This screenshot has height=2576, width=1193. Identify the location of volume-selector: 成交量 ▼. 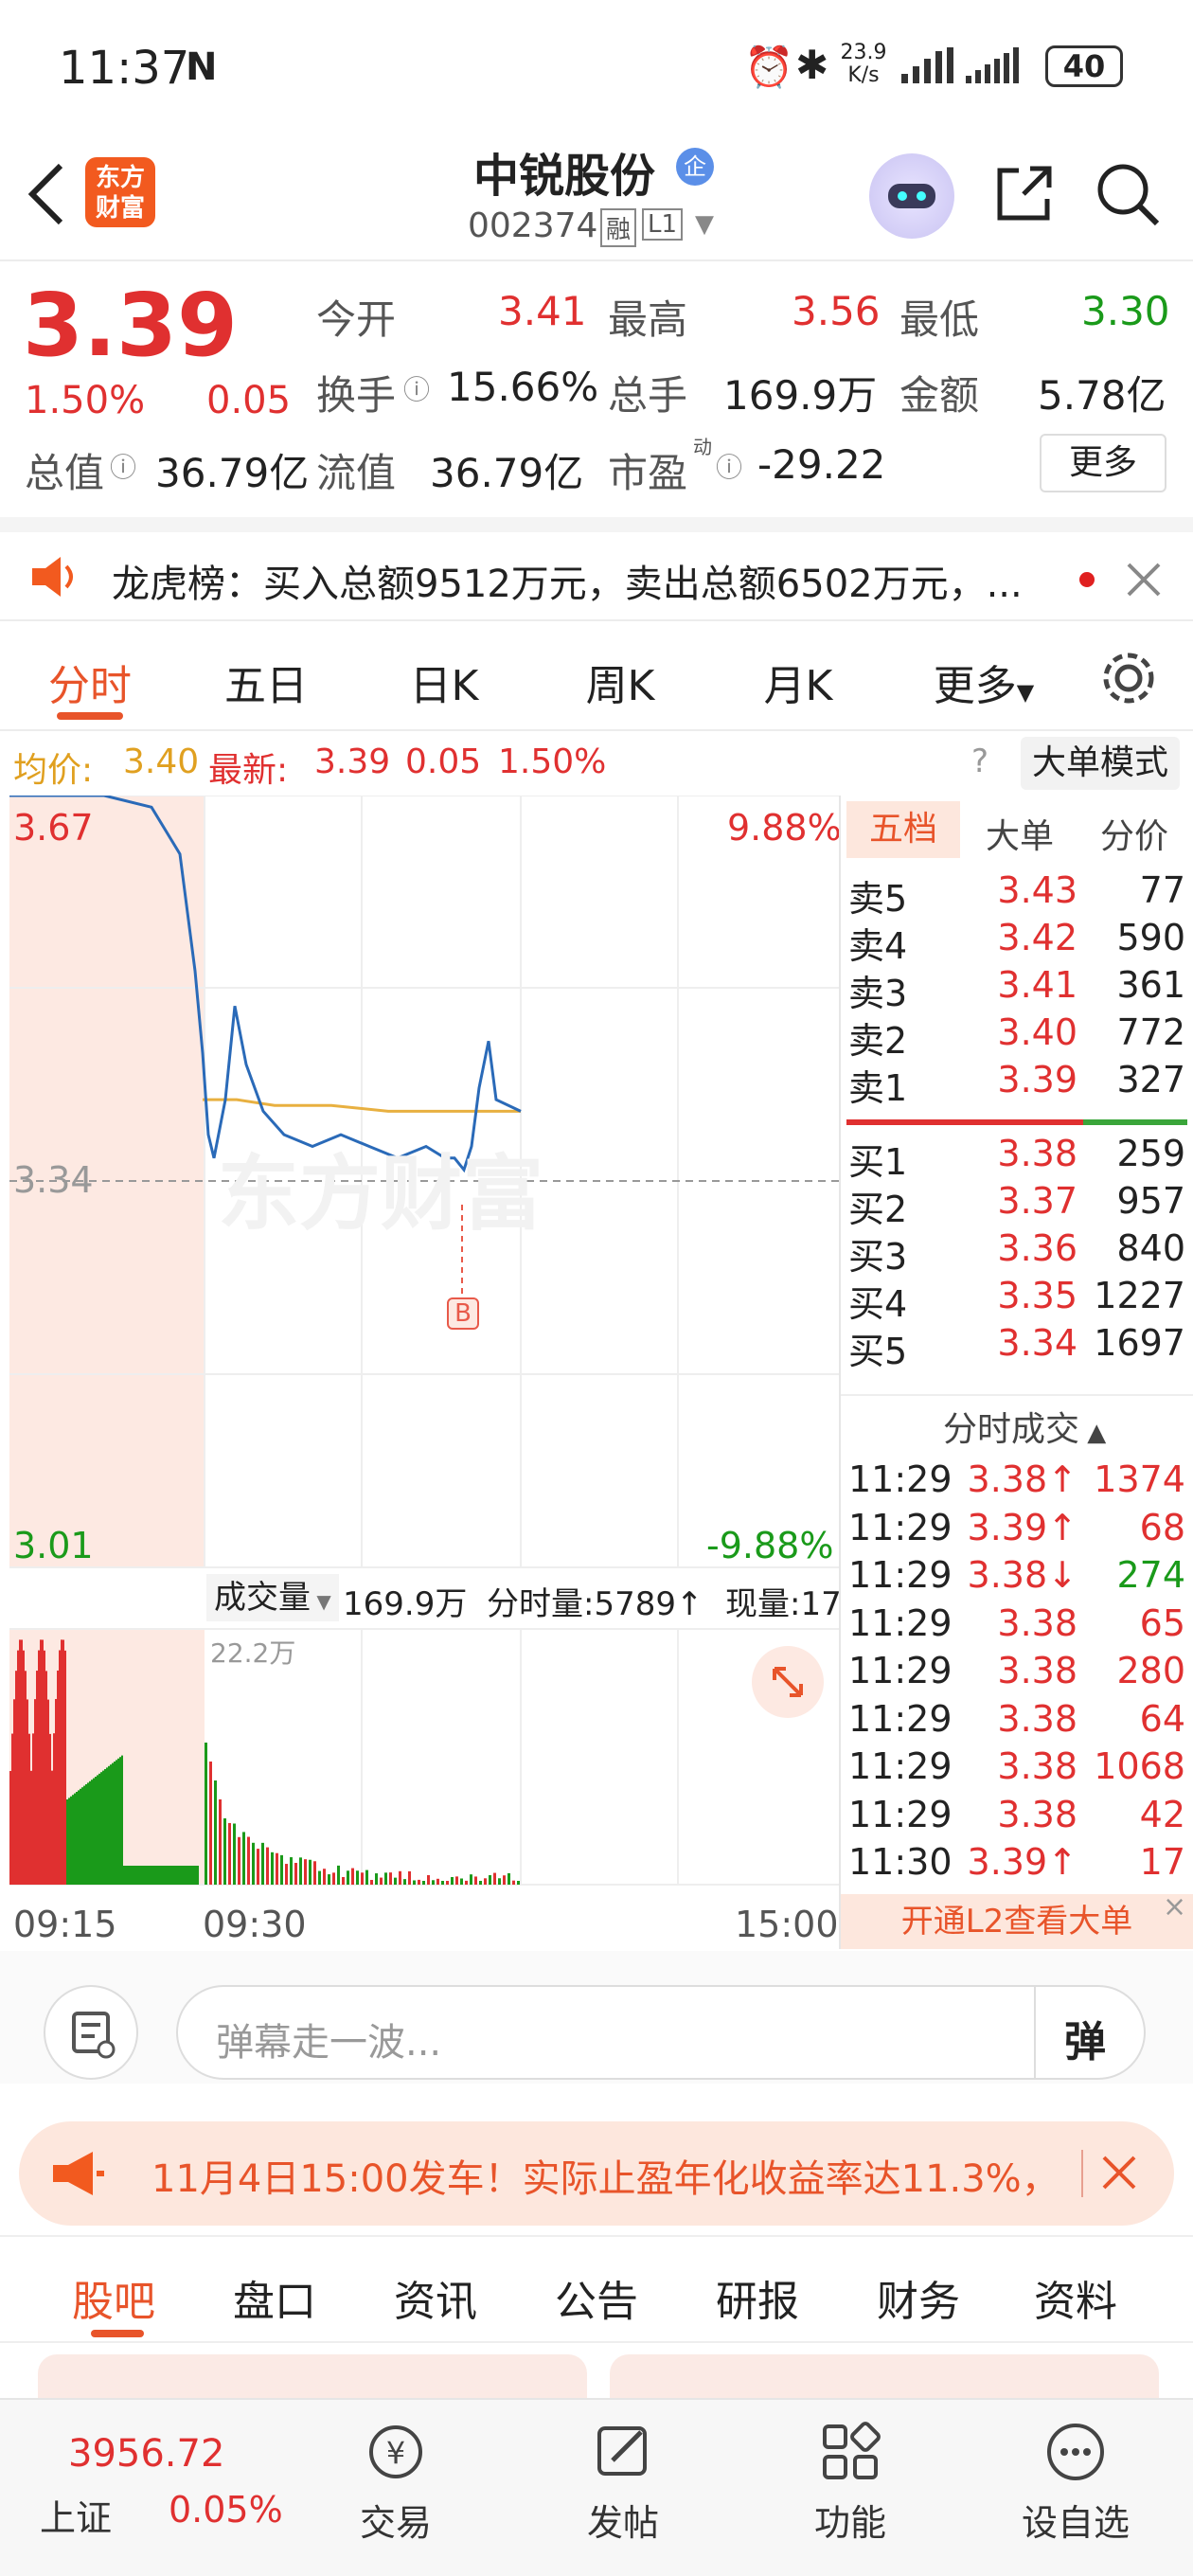
(272, 1597).